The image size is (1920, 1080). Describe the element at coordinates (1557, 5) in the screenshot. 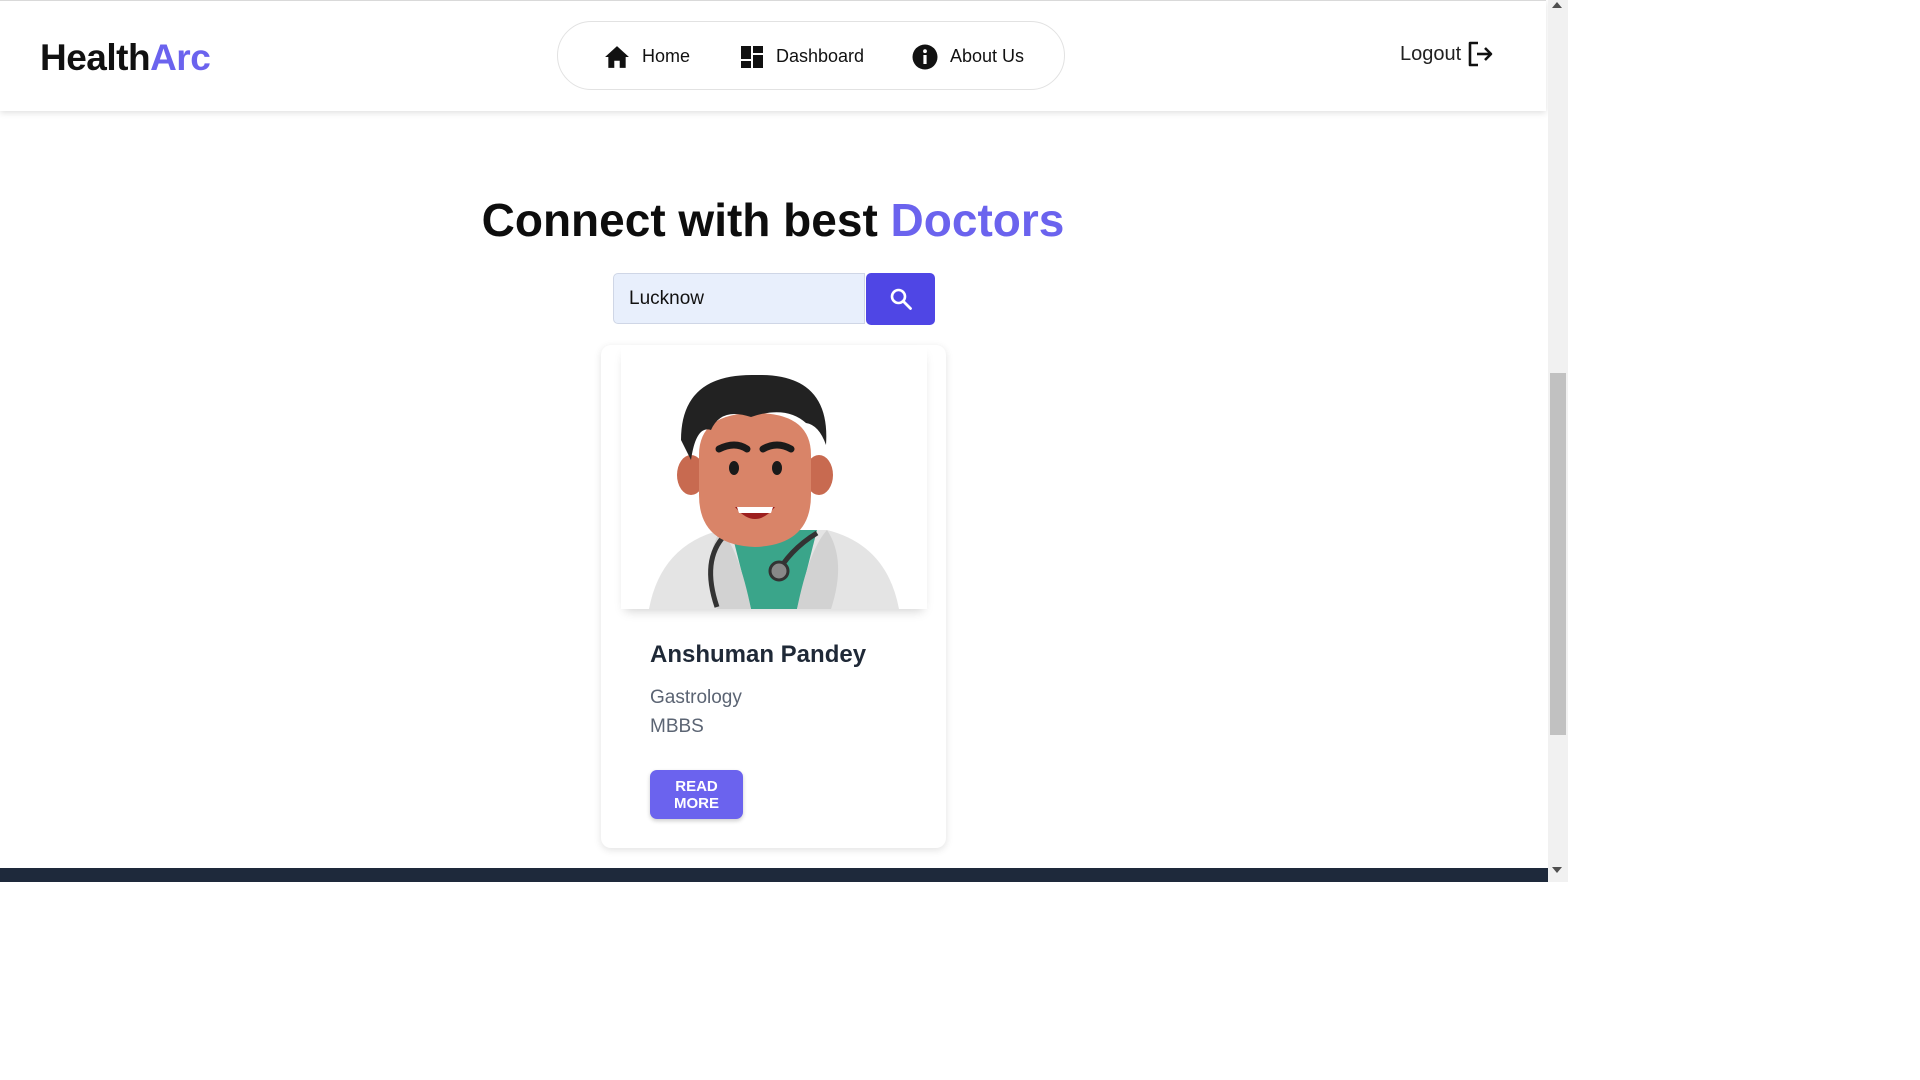

I see `scroll-up-arrow-icon` at that location.